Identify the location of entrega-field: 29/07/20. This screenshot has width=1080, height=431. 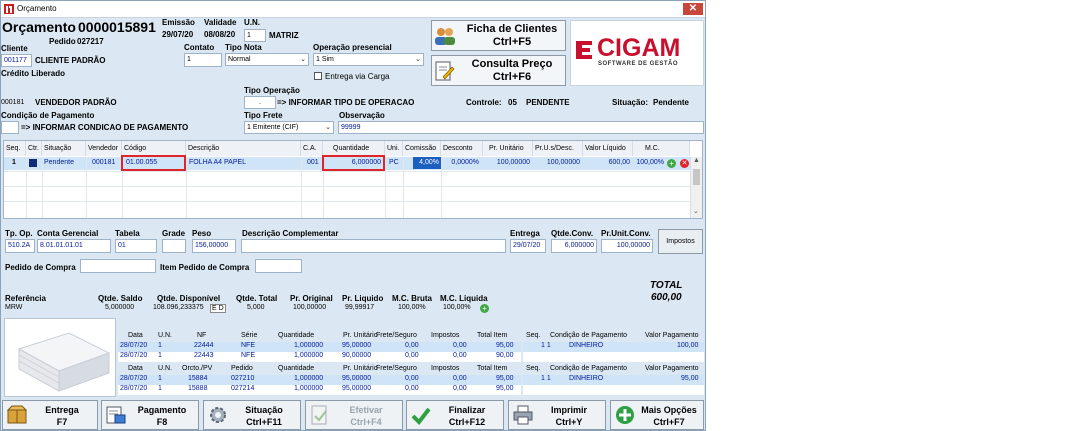
(528, 246).